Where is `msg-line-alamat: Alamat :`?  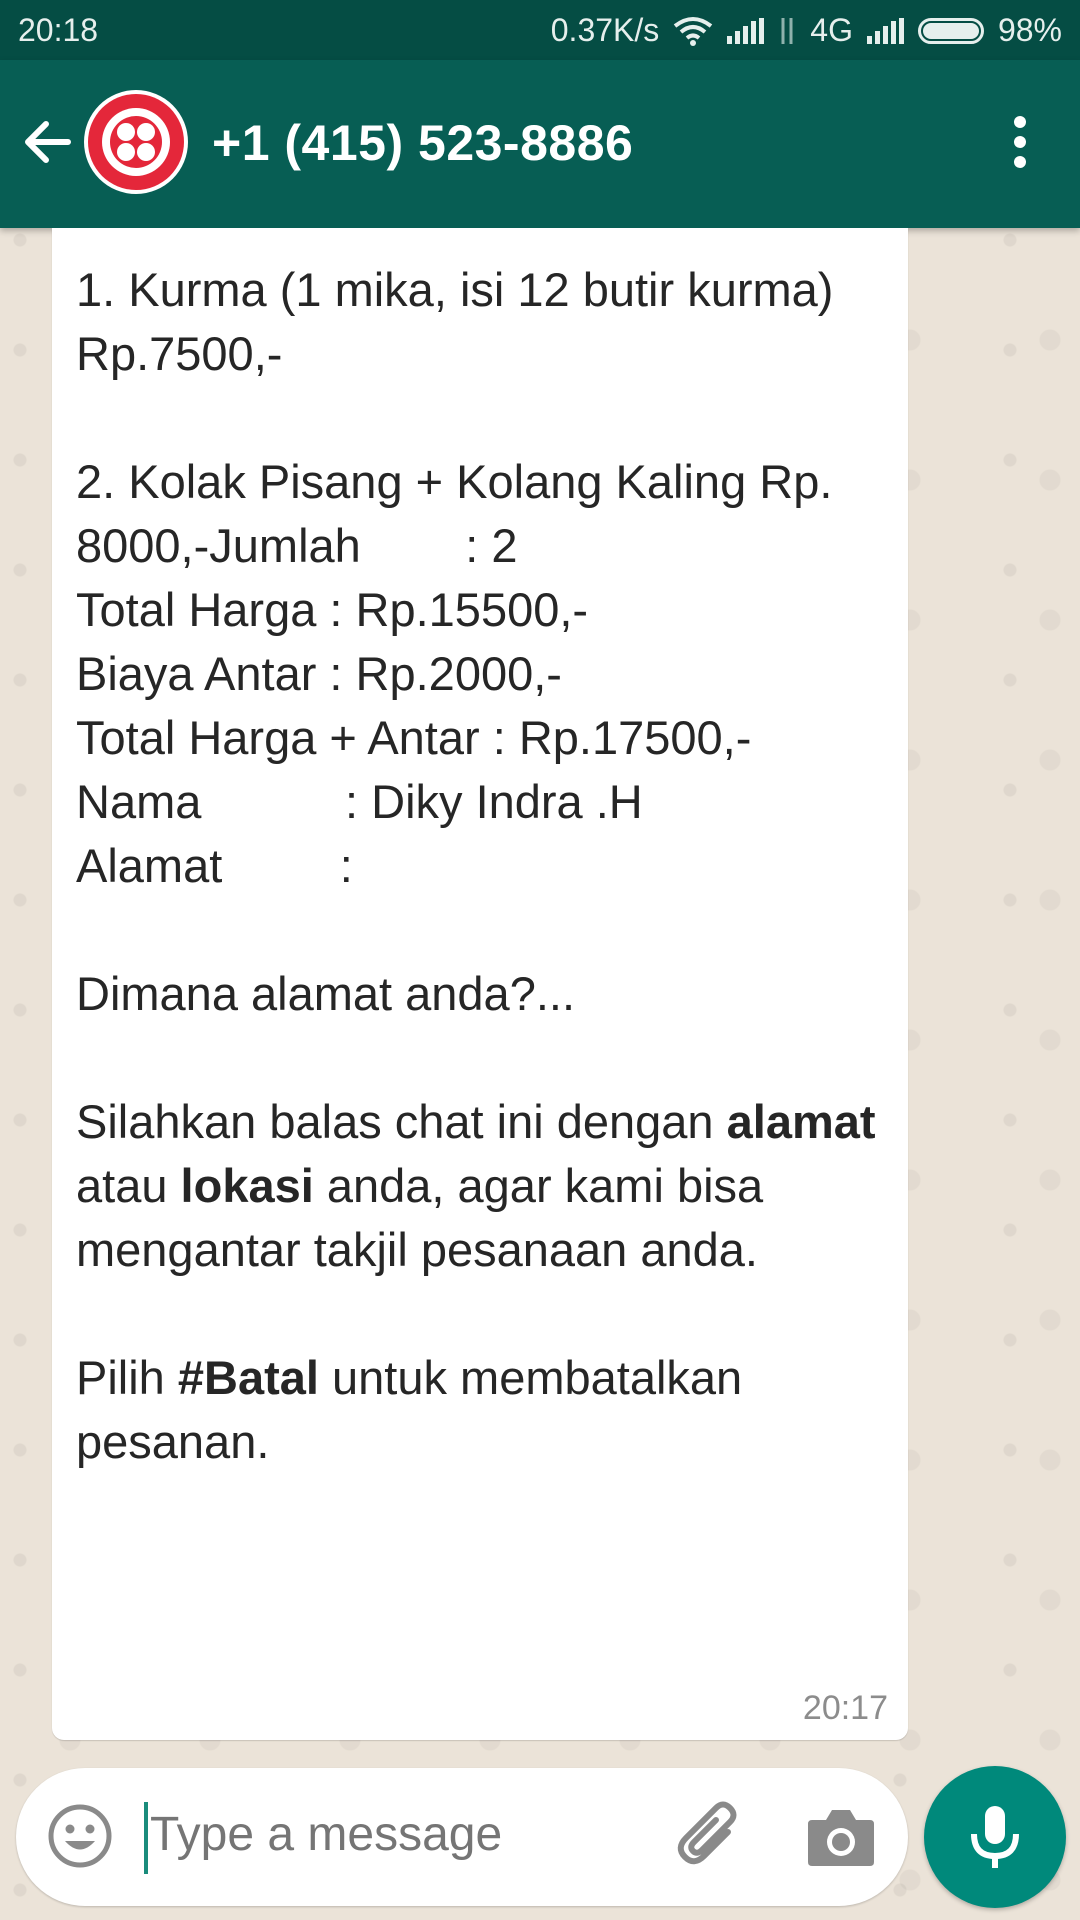
msg-line-alamat: Alamat : is located at coordinates (214, 865).